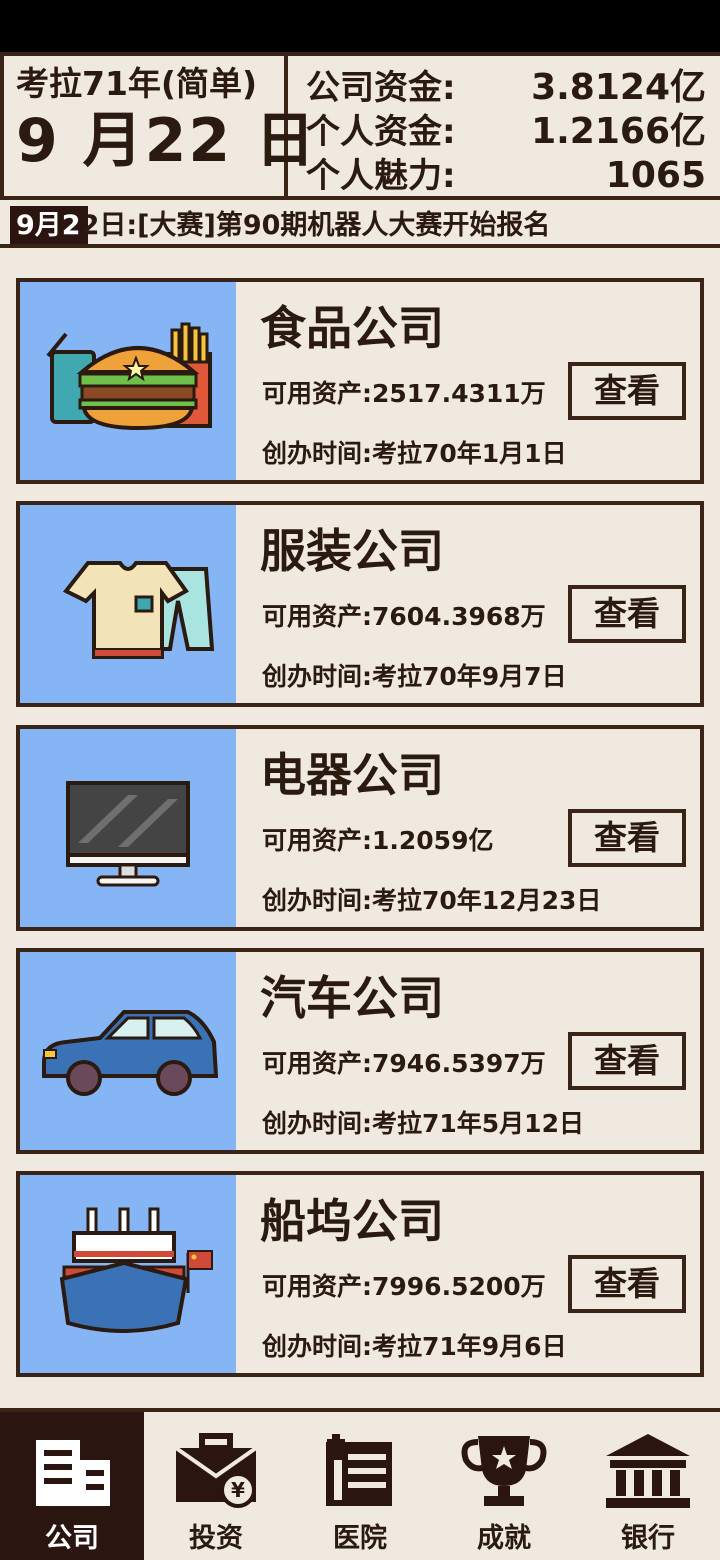  Describe the element at coordinates (381, 176) in the screenshot. I see `stat-label: 个人魅力:` at that location.